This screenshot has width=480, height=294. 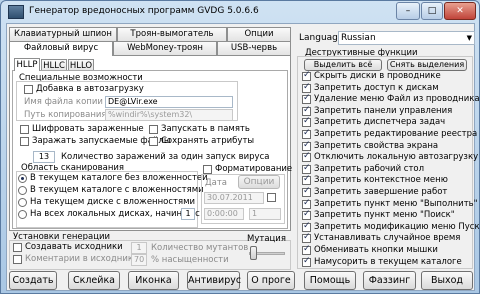 I want to click on format-options-button: Опции, so click(x=259, y=182).